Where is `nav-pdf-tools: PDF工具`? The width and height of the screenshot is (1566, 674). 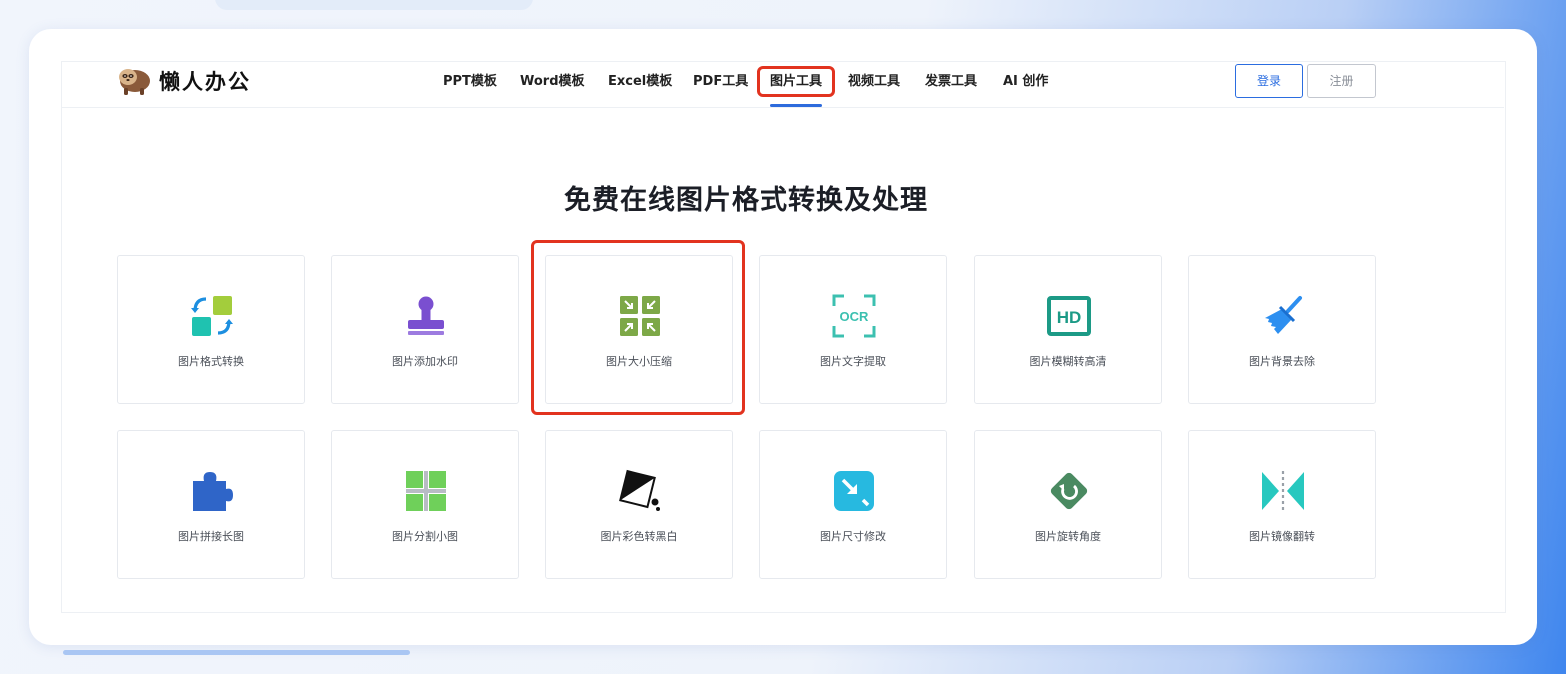 nav-pdf-tools: PDF工具 is located at coordinates (720, 84).